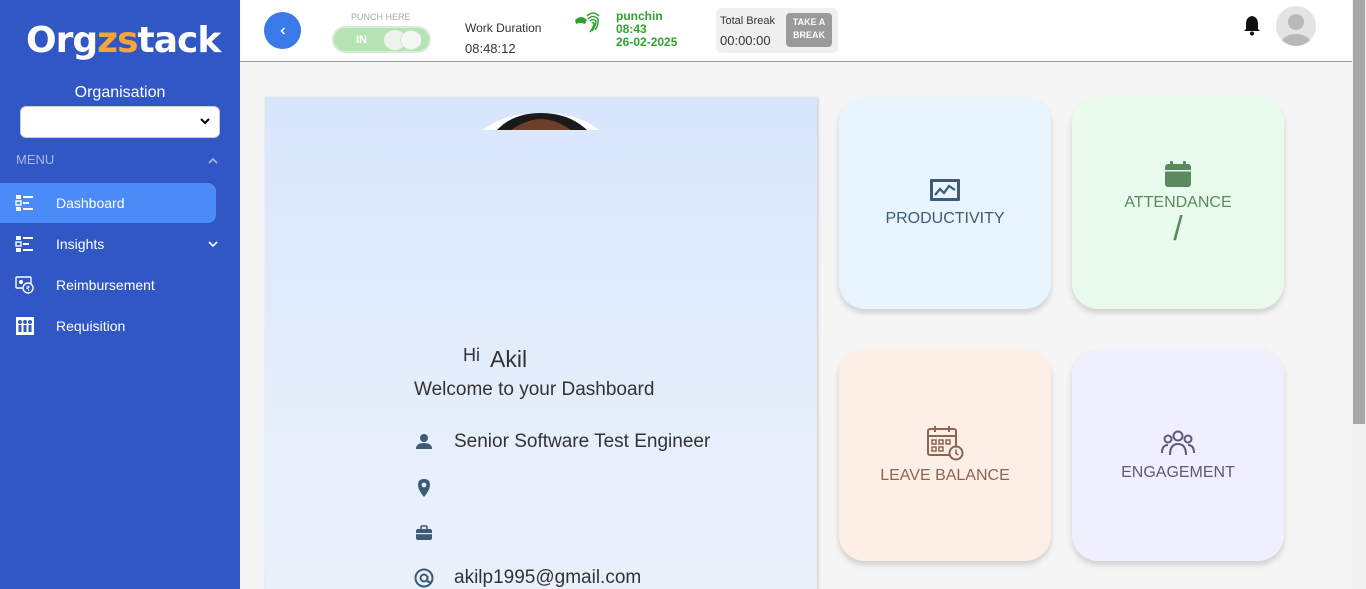 The image size is (1366, 589). I want to click on designation-row: Senior Software Test Engineer, so click(561, 442).